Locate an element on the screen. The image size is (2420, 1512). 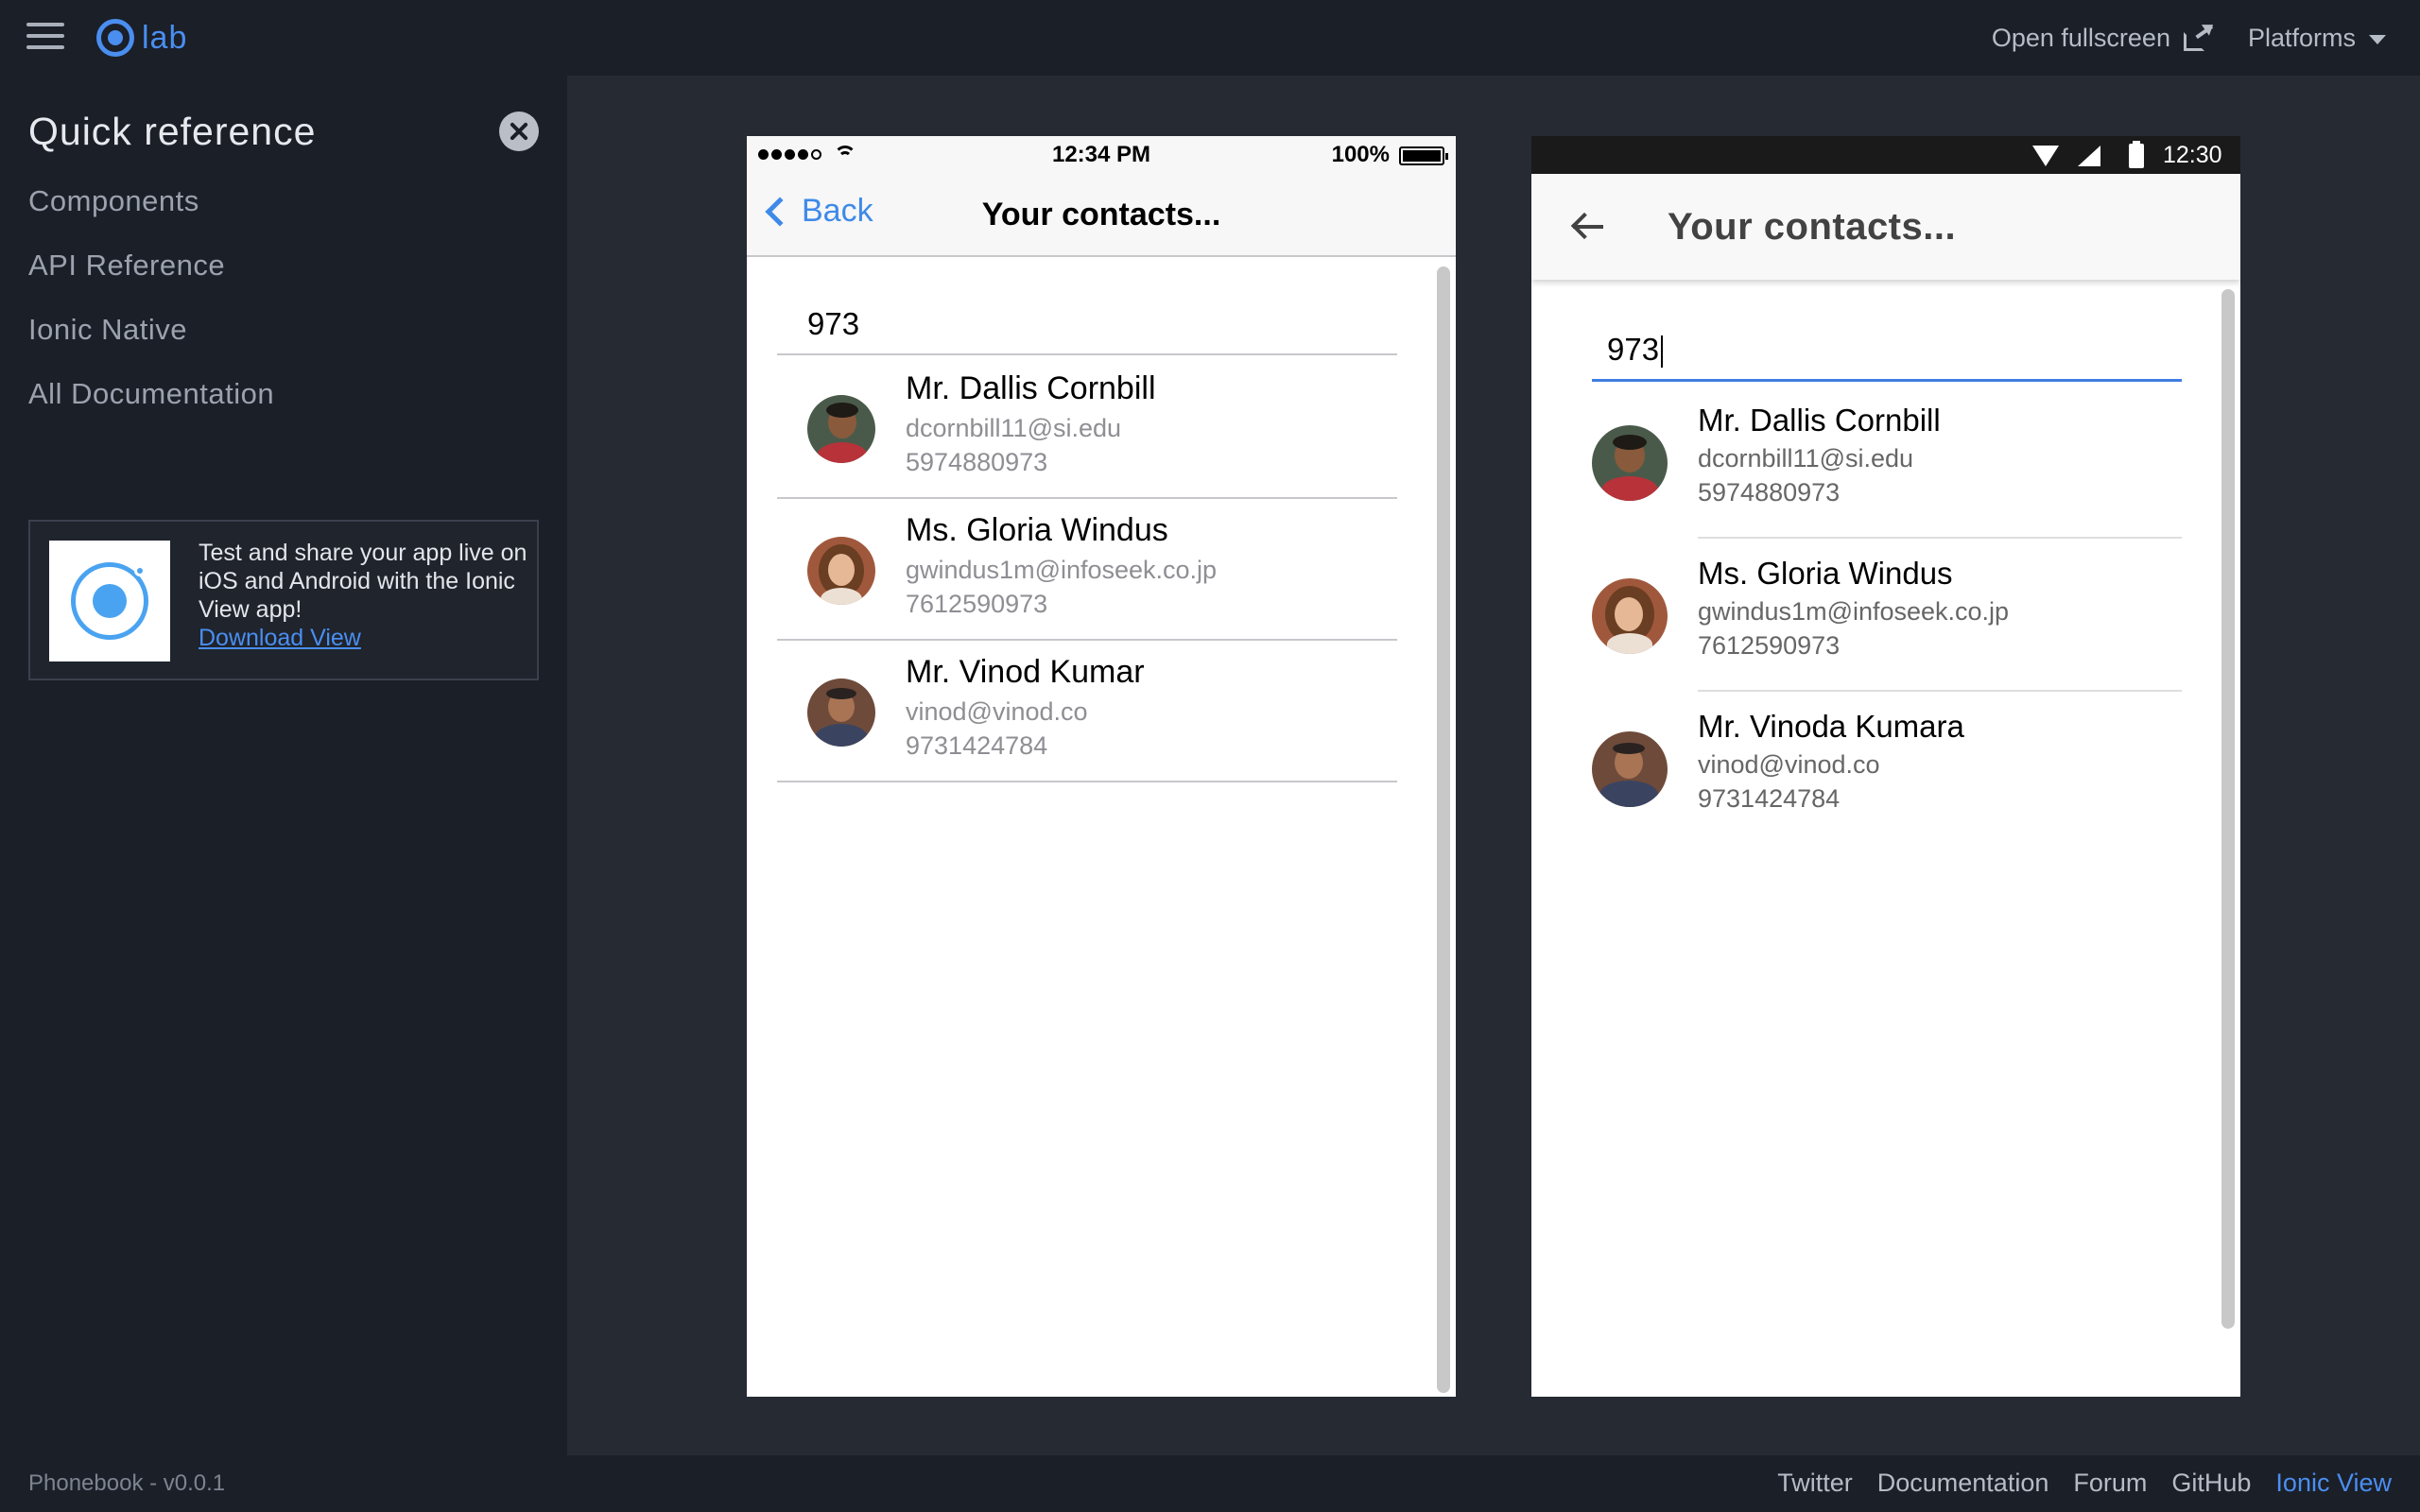
ionic-view-app-icon is located at coordinates (109, 601).